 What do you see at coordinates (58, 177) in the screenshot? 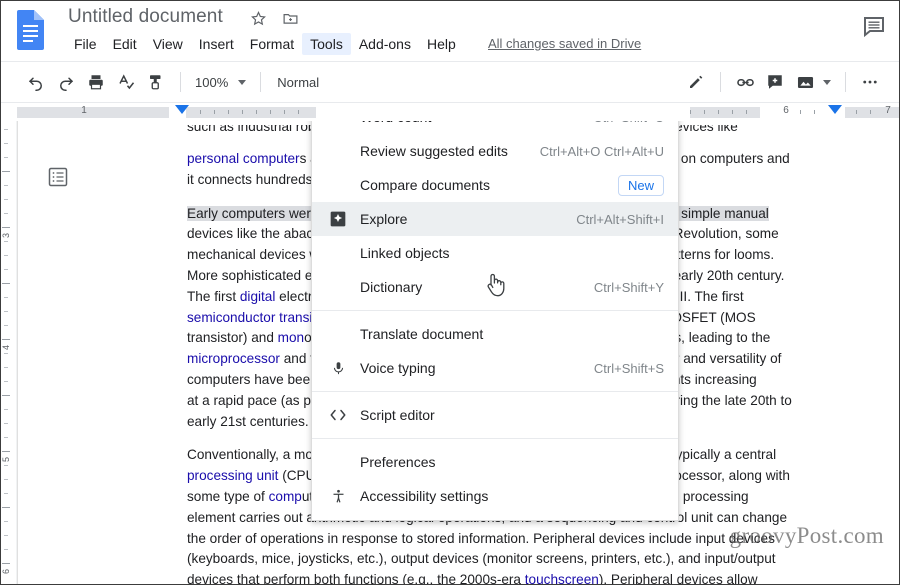
I see `document-outline-icon` at bounding box center [58, 177].